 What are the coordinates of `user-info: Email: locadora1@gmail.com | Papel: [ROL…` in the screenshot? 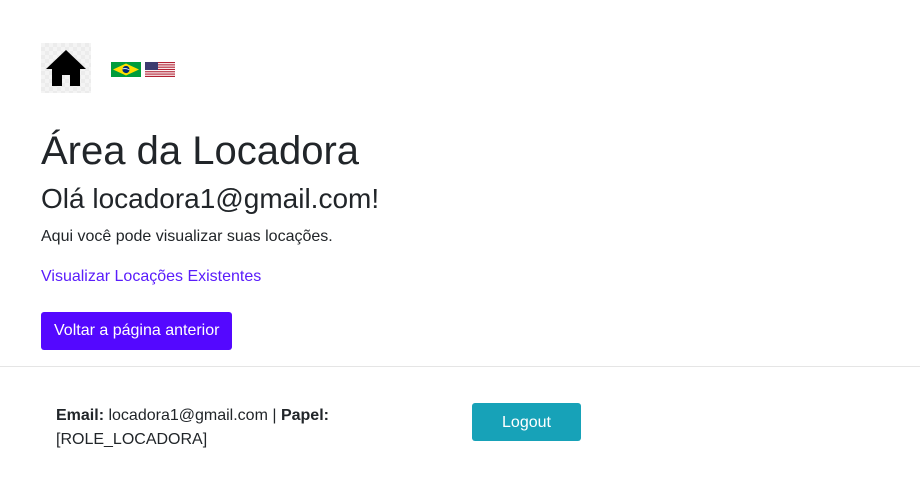 It's located at (206, 428).